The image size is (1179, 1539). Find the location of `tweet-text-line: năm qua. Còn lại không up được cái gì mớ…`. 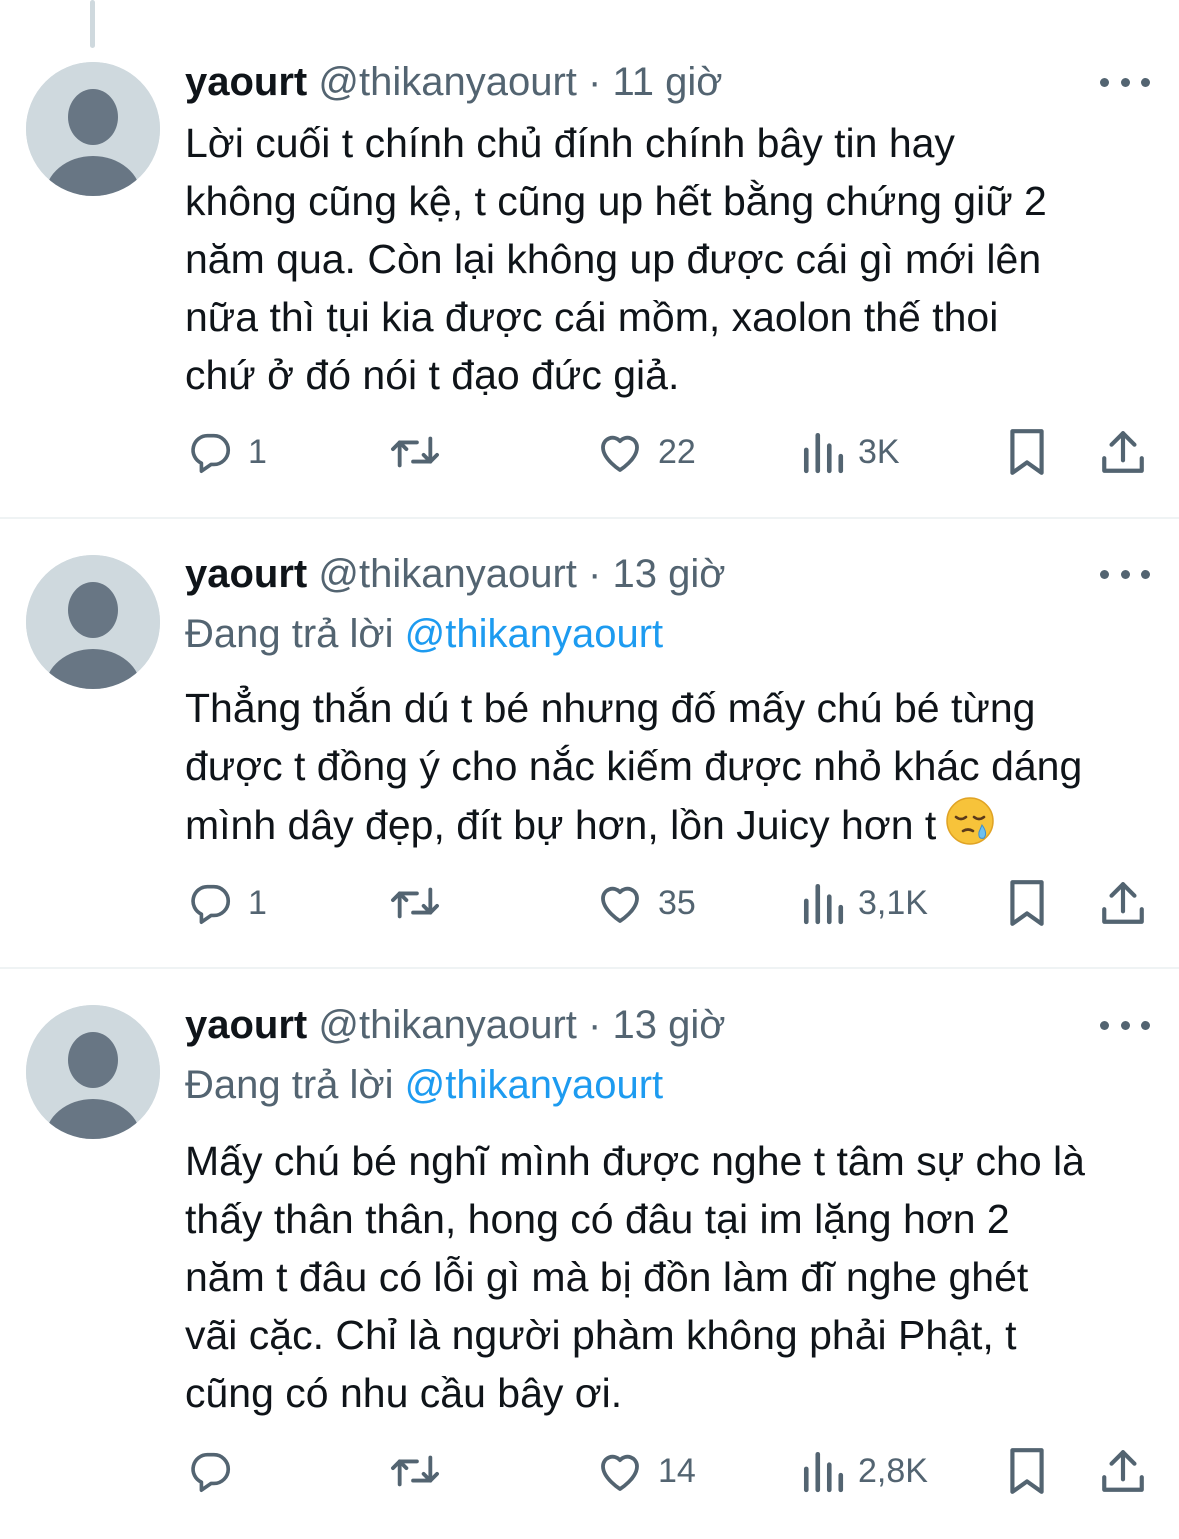

tweet-text-line: năm qua. Còn lại không up được cái gì mớ… is located at coordinates (613, 259).